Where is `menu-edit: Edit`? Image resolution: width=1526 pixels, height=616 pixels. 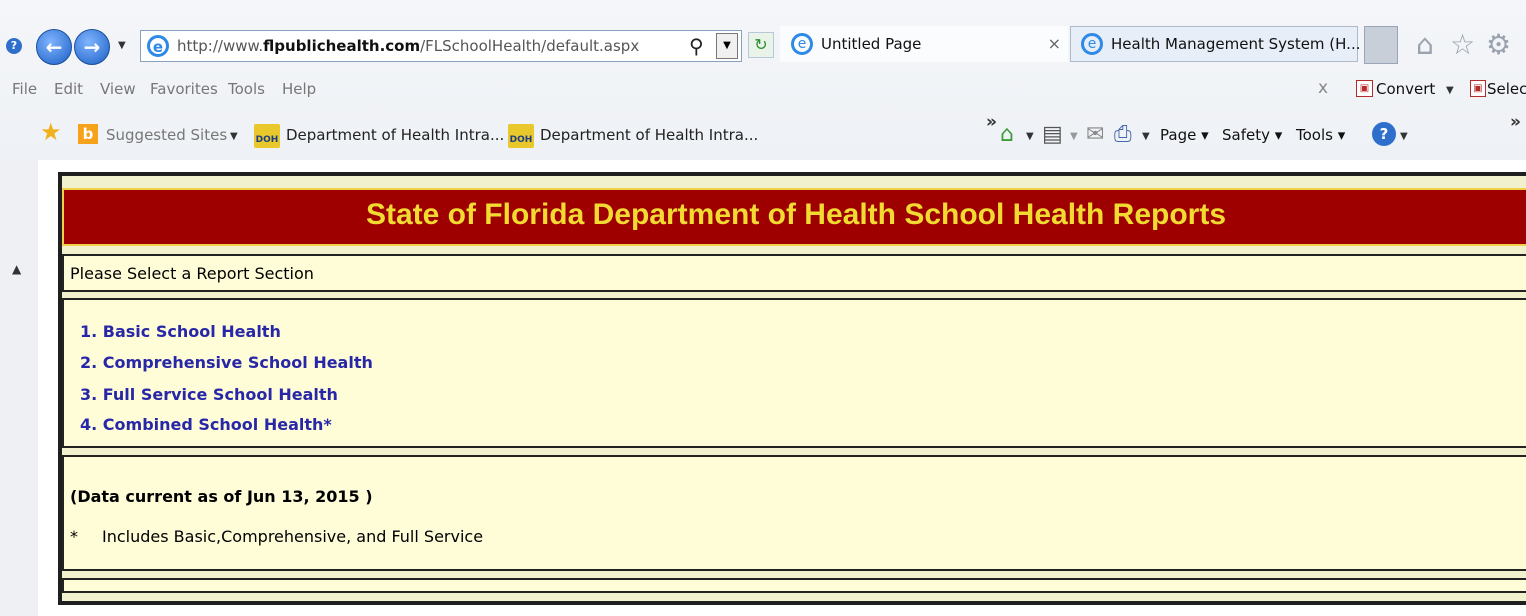
menu-edit: Edit is located at coordinates (68, 89).